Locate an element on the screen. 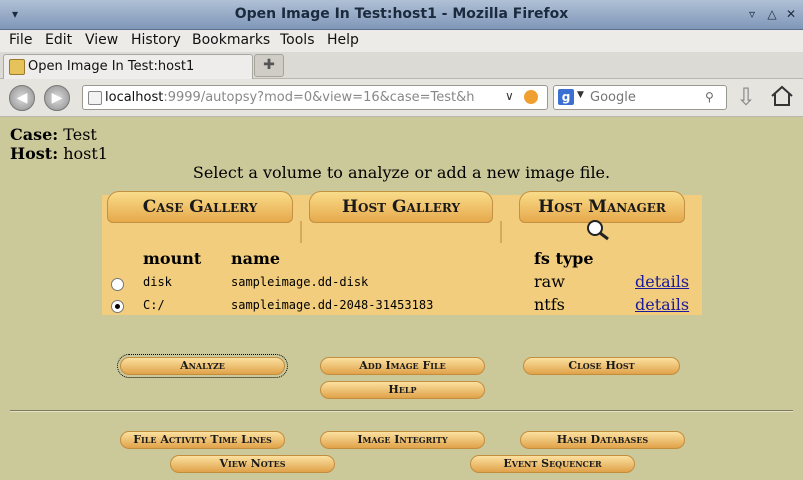 The image size is (803, 480). search-icon: ⚲ is located at coordinates (709, 97).